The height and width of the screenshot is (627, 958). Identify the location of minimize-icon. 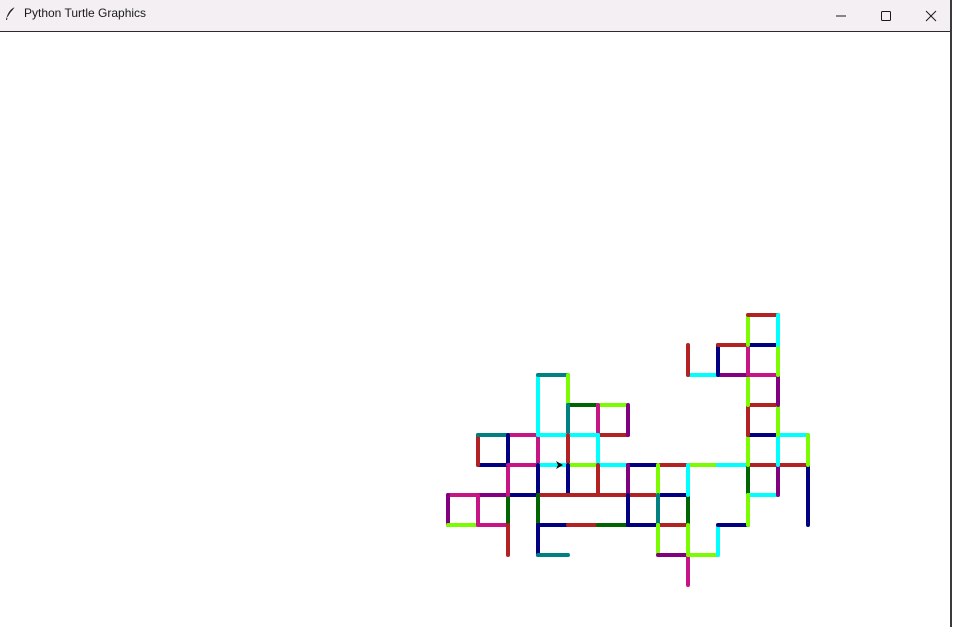
(841, 16).